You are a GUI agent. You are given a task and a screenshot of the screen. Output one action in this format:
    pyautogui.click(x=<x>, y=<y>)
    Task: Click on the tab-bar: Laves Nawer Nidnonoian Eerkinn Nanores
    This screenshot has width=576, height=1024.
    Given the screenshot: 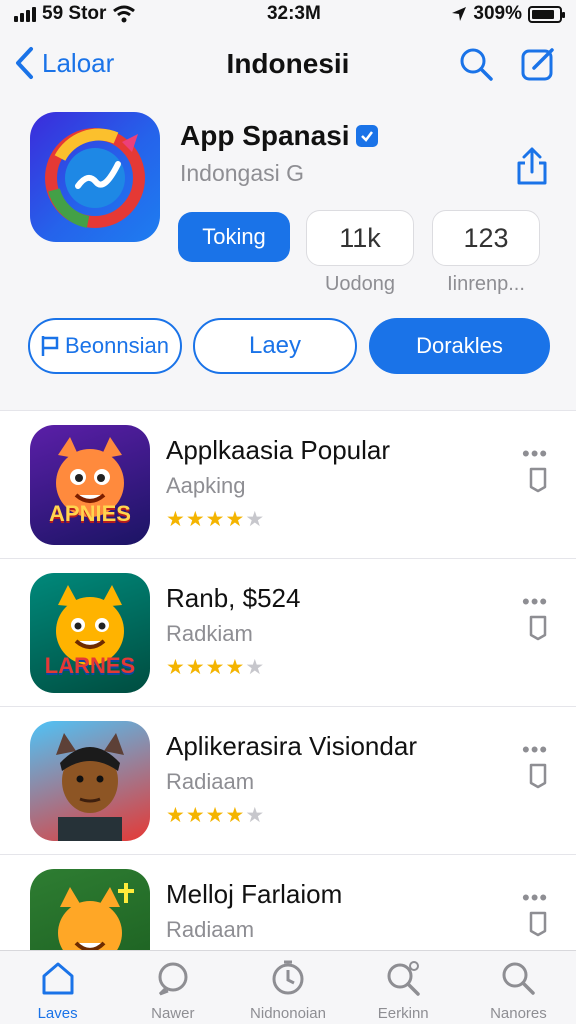 What is the action you would take?
    pyautogui.click(x=288, y=987)
    